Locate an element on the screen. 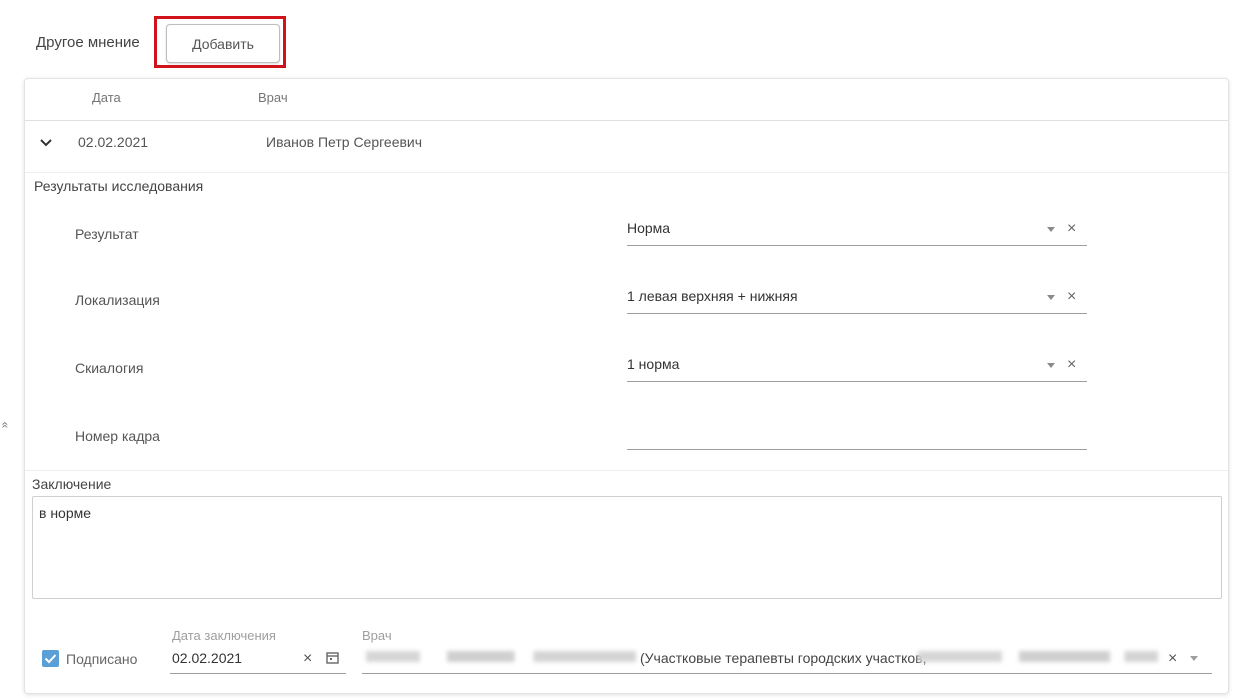  side-chevron-icon: « is located at coordinates (6, 425).